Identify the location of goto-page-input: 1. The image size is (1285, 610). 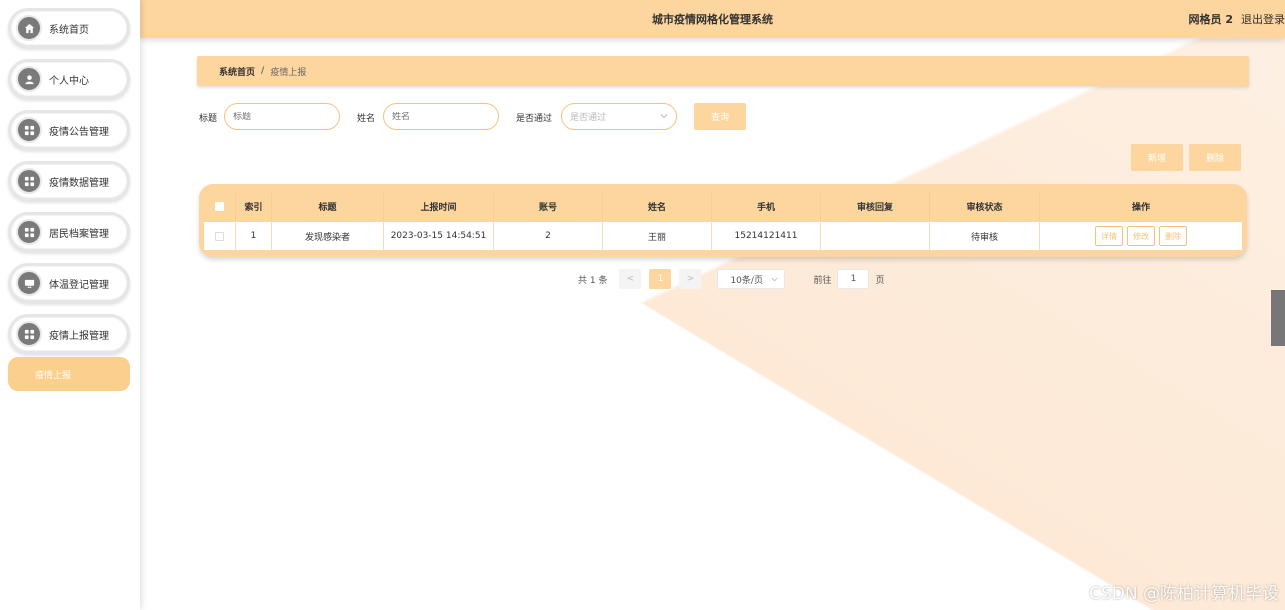
(853, 279).